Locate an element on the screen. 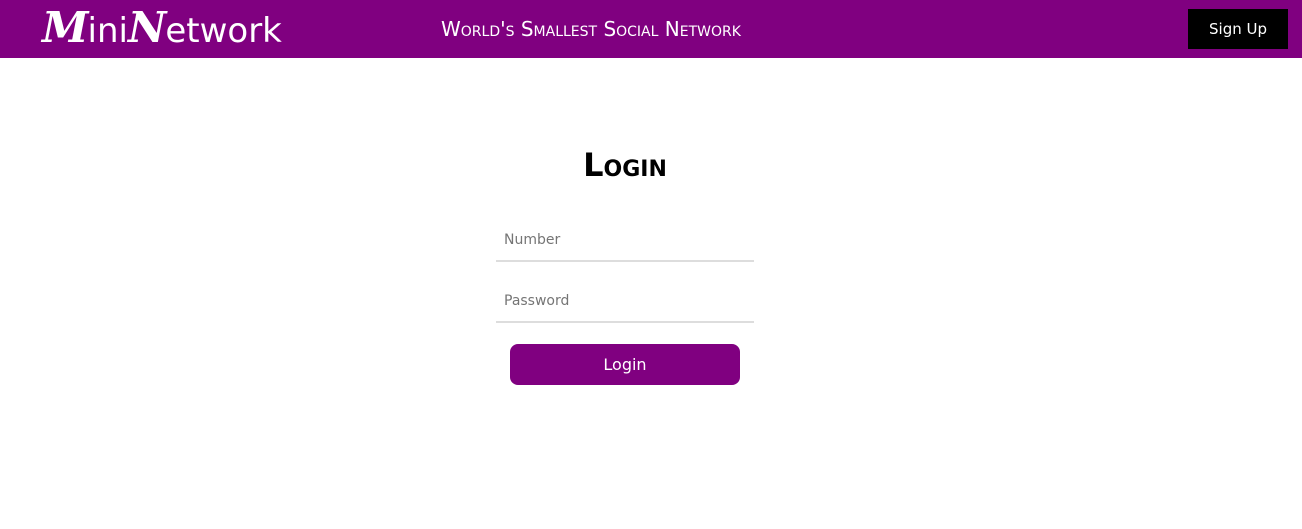 The width and height of the screenshot is (1302, 529). login-button: Login is located at coordinates (625, 364).